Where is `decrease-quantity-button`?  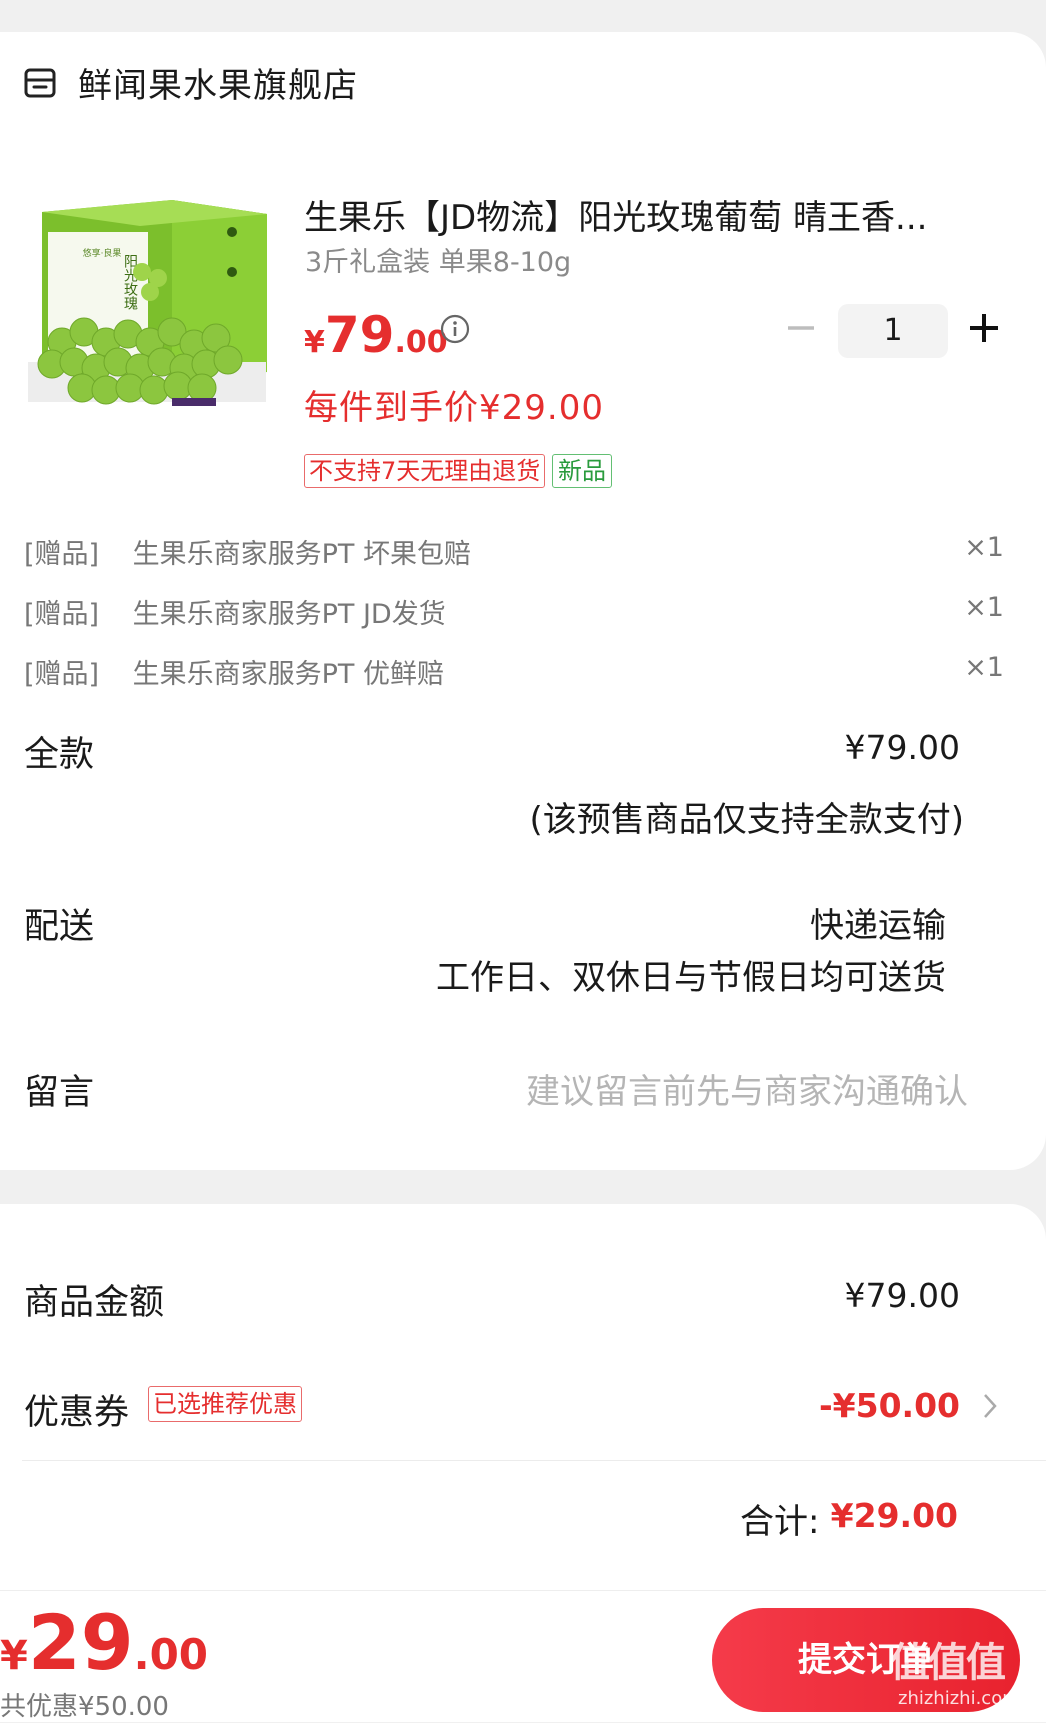 decrease-quantity-button is located at coordinates (801, 328).